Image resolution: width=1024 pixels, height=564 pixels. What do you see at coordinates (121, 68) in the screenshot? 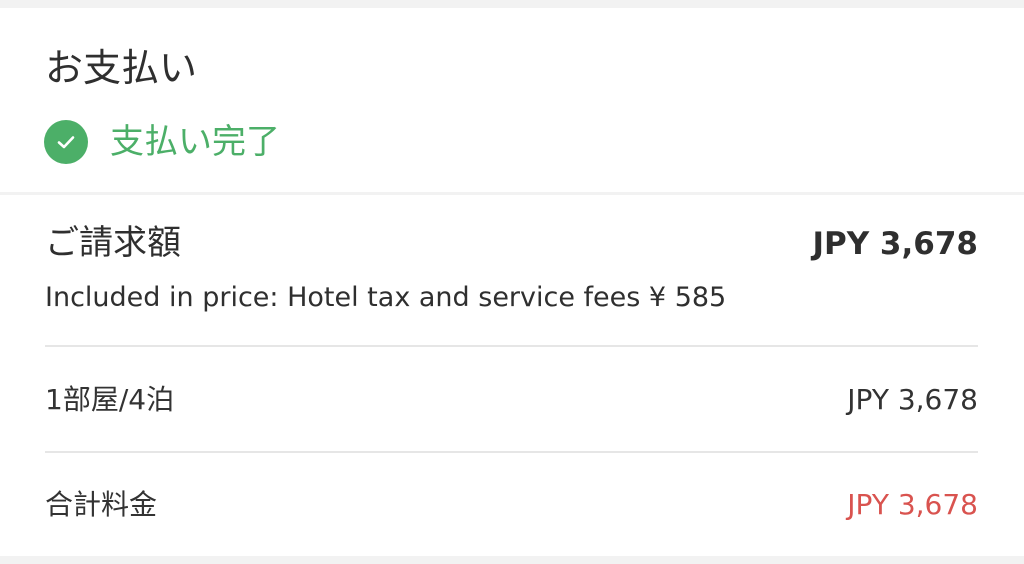
I see `payment-title: お支払い` at bounding box center [121, 68].